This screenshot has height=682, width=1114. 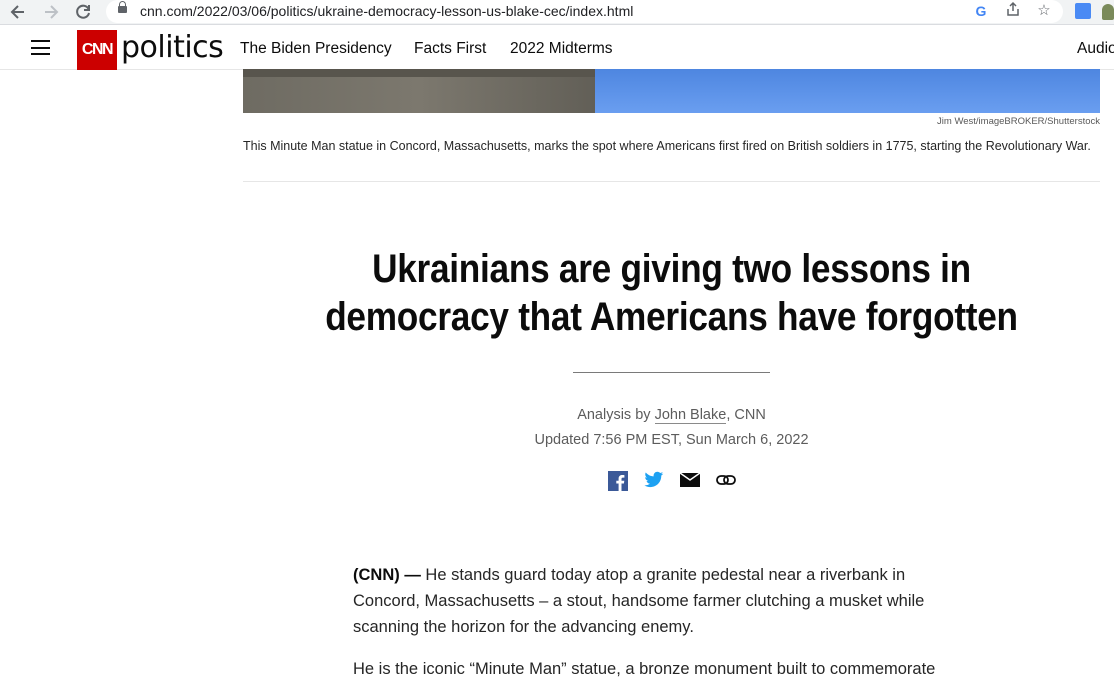 What do you see at coordinates (387, 575) in the screenshot?
I see `dateline: (CNN) —` at bounding box center [387, 575].